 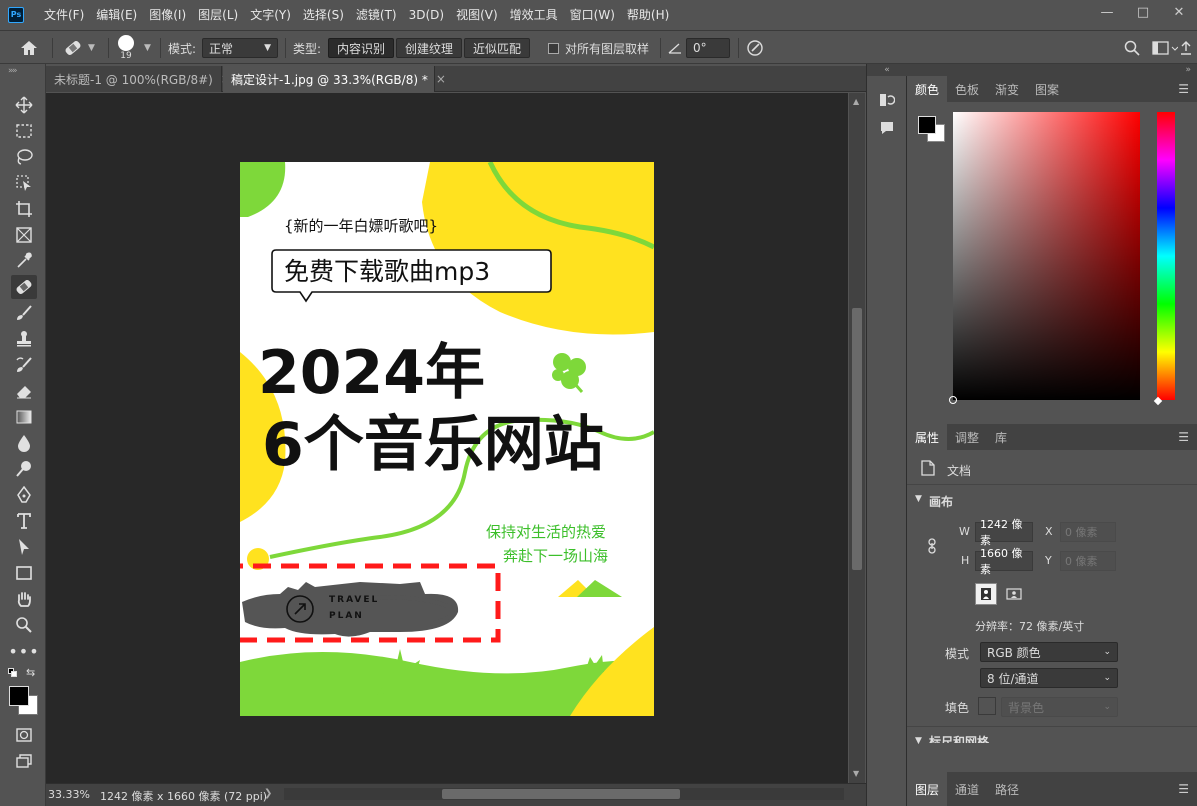 I want to click on dodge-tool-icon, so click(x=24, y=469).